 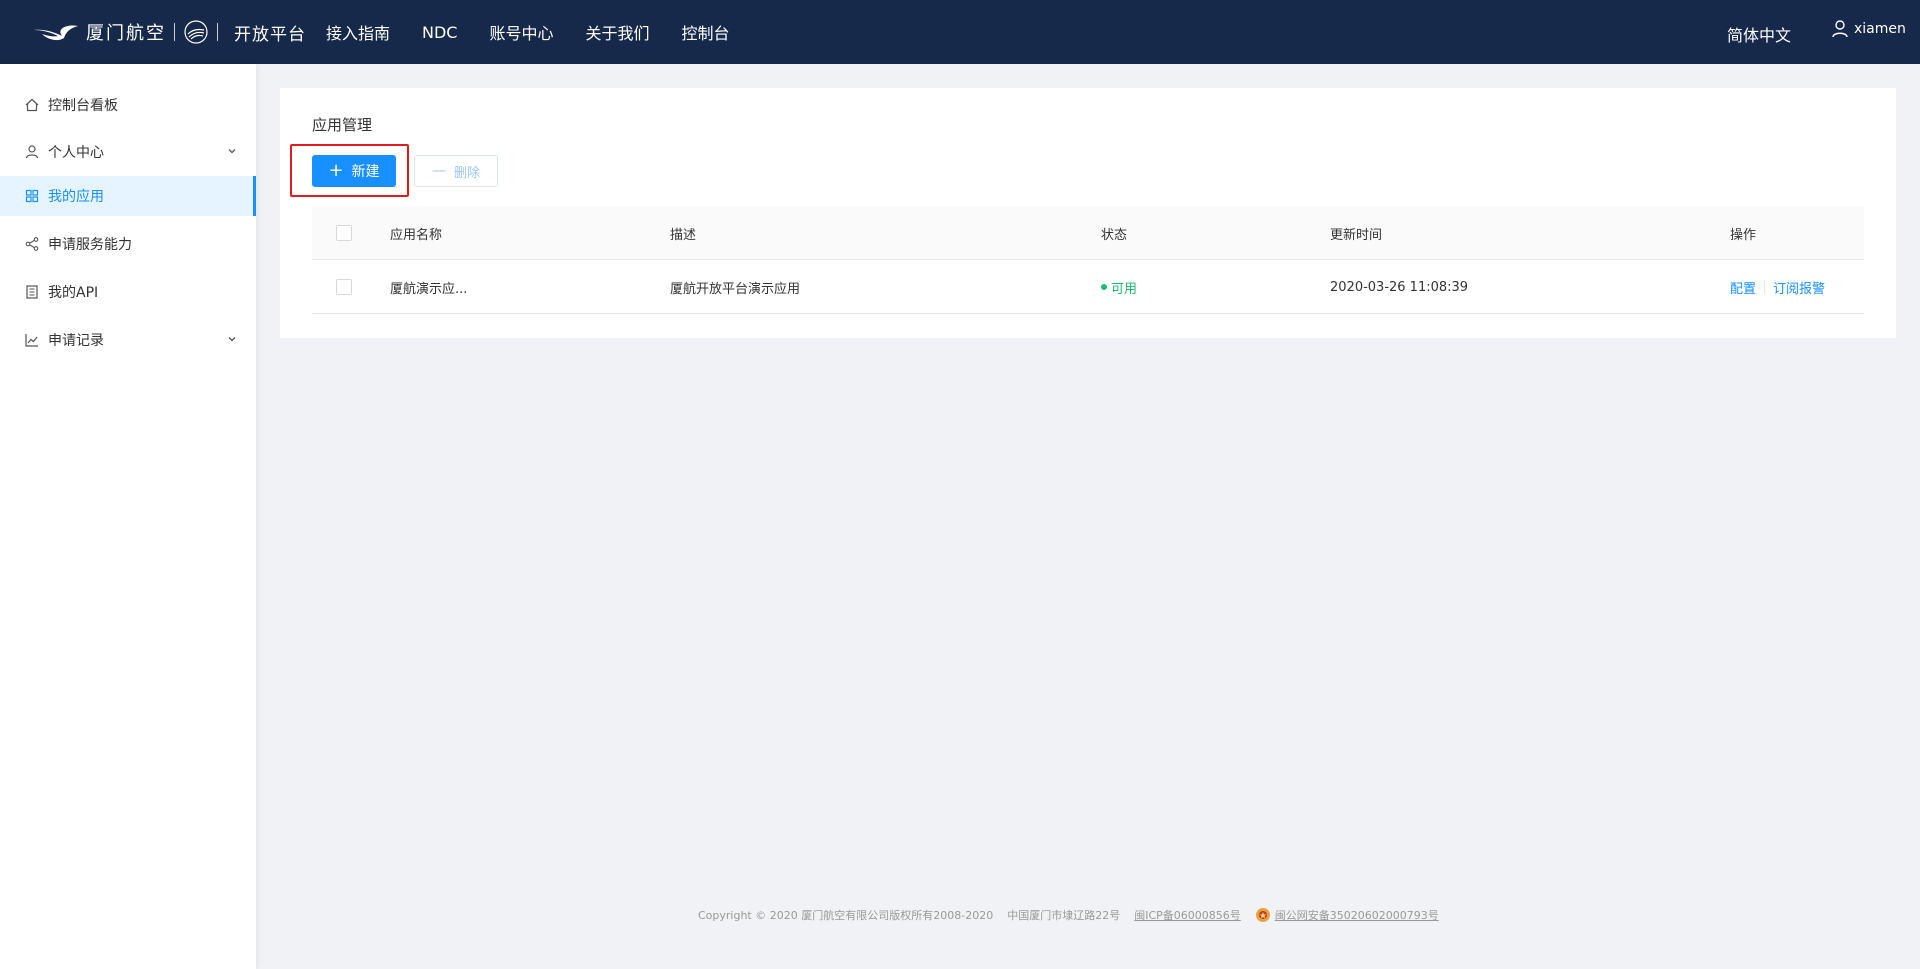 What do you see at coordinates (1765, 287) in the screenshot?
I see `action-divider` at bounding box center [1765, 287].